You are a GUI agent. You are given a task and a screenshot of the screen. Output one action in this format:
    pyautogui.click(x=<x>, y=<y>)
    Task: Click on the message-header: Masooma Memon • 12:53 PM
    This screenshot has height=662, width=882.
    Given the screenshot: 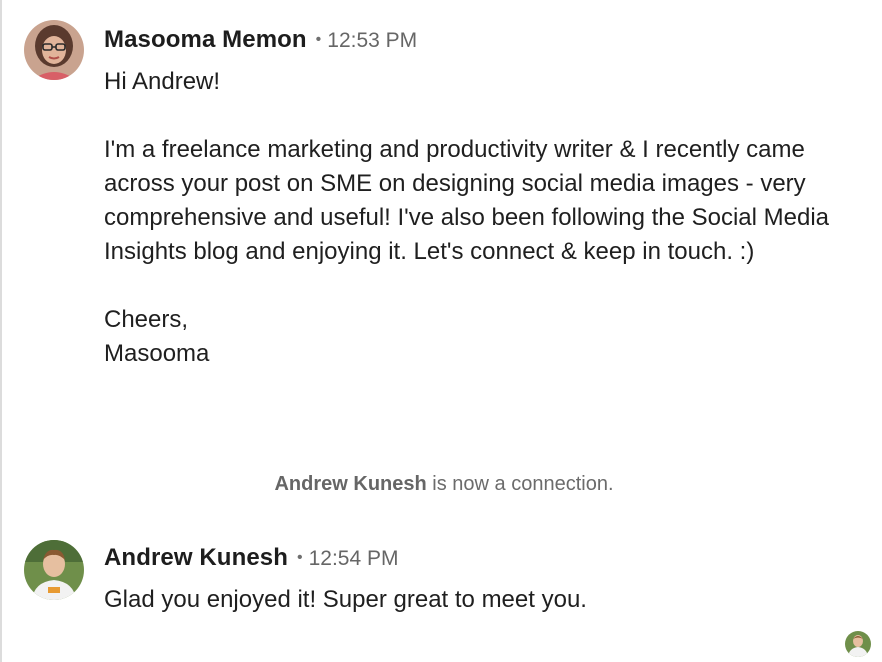 What is the action you would take?
    pyautogui.click(x=260, y=40)
    